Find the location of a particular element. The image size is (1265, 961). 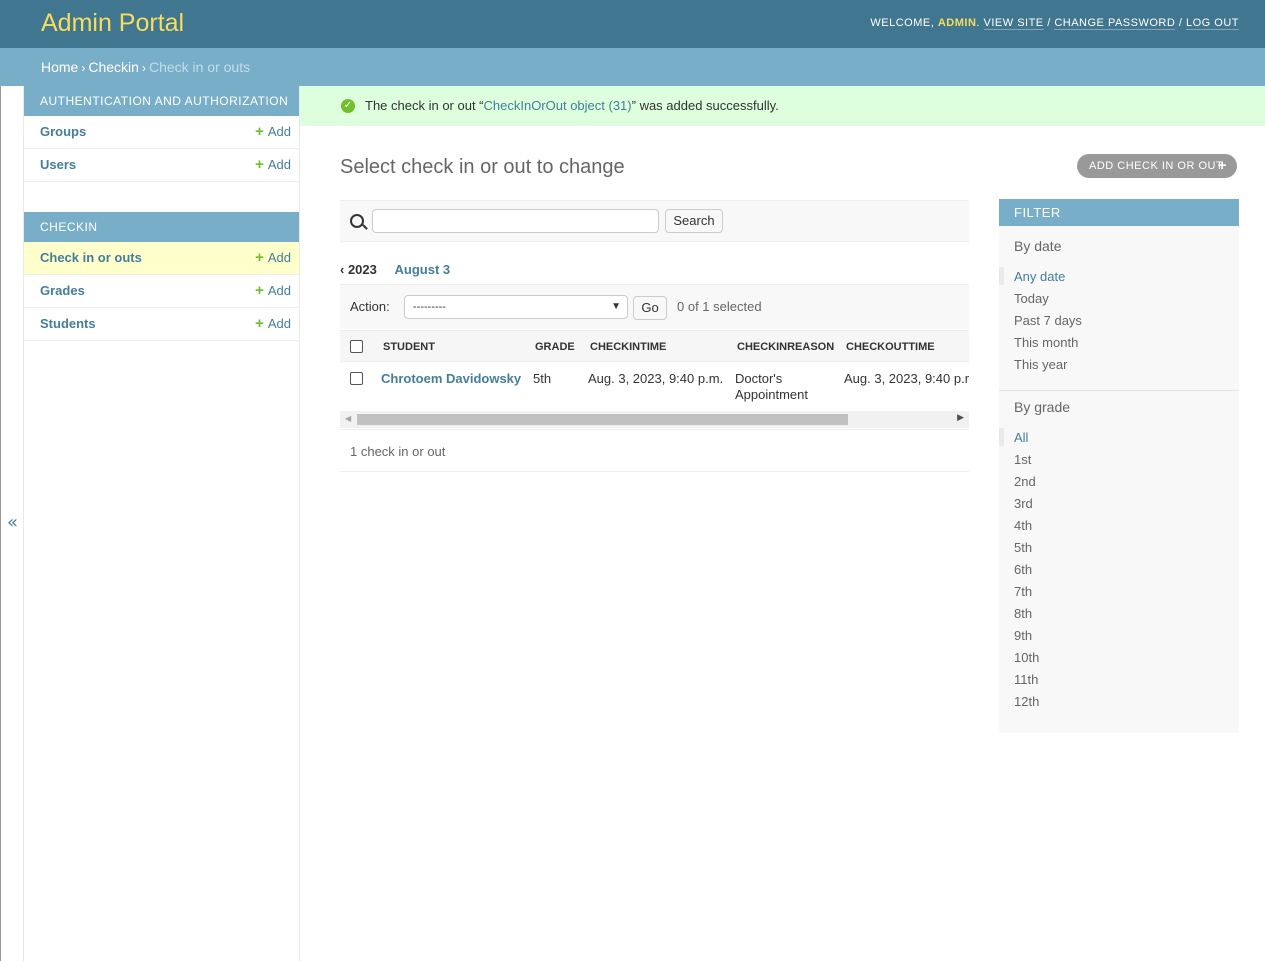

chevron-down-icon: ▼ is located at coordinates (616, 306).